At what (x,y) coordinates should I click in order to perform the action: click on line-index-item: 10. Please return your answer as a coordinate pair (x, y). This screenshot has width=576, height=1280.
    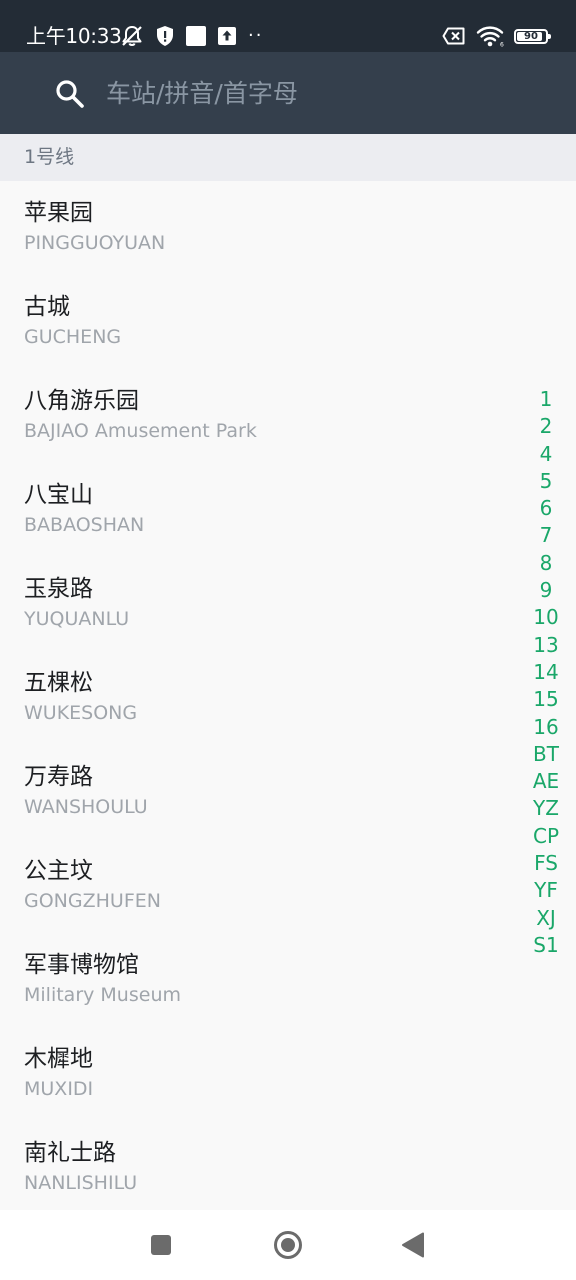
    Looking at the image, I should click on (546, 617).